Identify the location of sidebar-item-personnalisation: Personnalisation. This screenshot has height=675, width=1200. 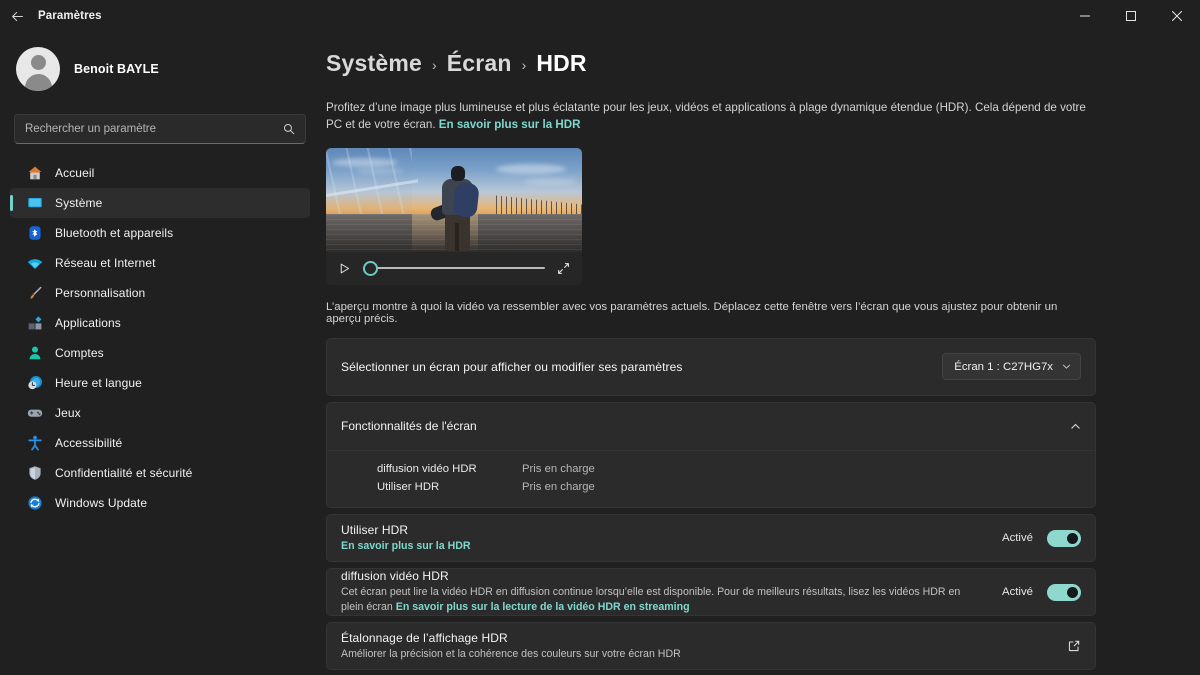
(160, 293).